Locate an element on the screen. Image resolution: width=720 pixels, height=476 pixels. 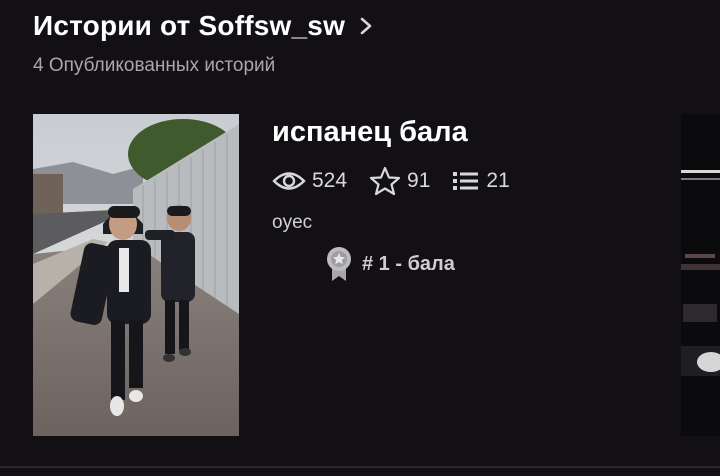
story-description: oyec is located at coordinates (292, 222).